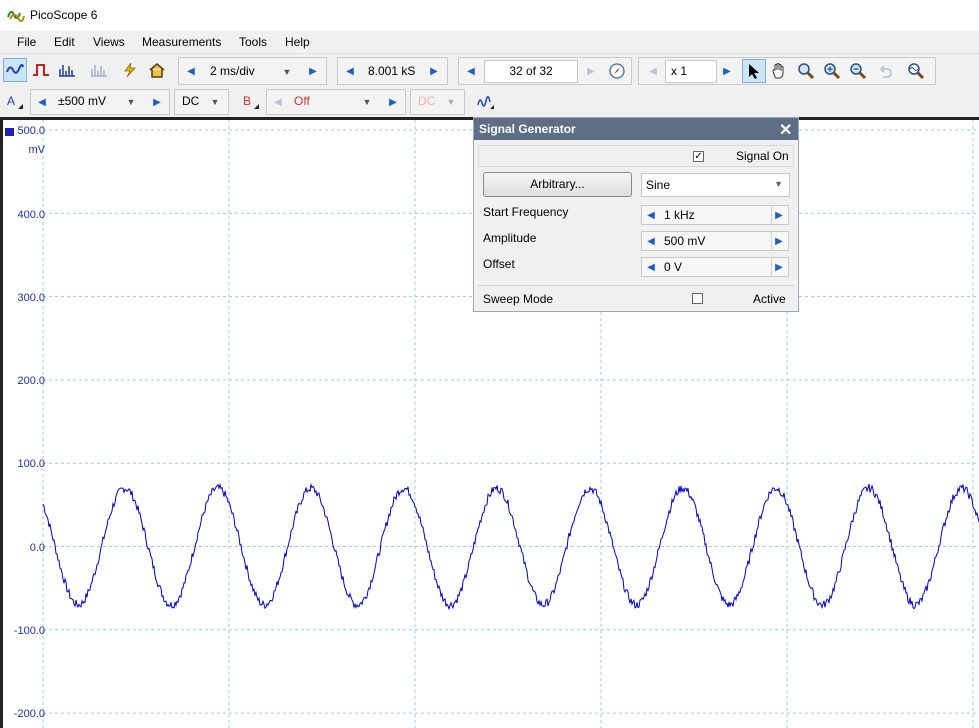 Image resolution: width=979 pixels, height=728 pixels. I want to click on menu-file: File, so click(26, 42).